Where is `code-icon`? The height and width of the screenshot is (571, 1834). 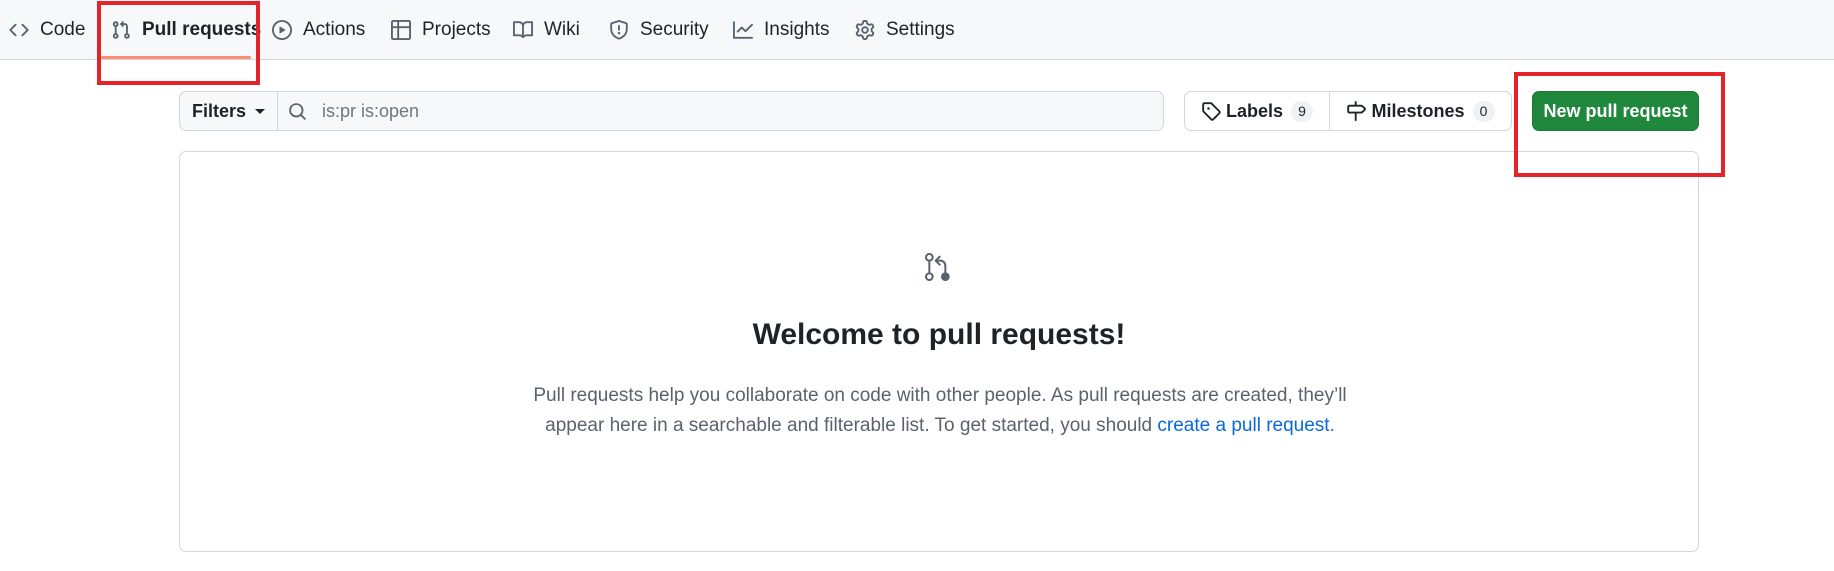
code-icon is located at coordinates (19, 30).